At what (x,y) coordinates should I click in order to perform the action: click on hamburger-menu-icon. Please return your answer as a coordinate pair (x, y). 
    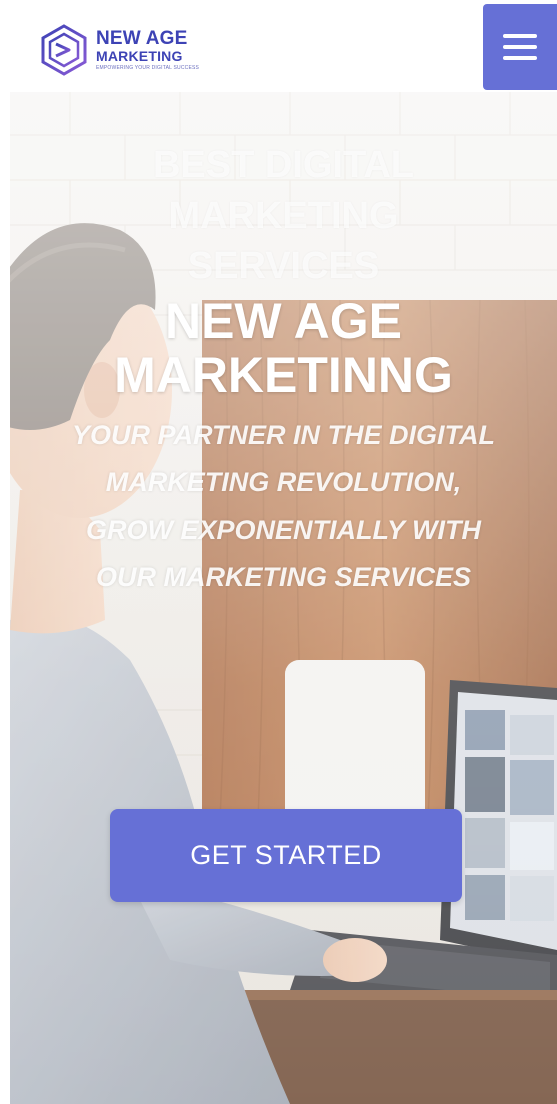
    Looking at the image, I should click on (520, 47).